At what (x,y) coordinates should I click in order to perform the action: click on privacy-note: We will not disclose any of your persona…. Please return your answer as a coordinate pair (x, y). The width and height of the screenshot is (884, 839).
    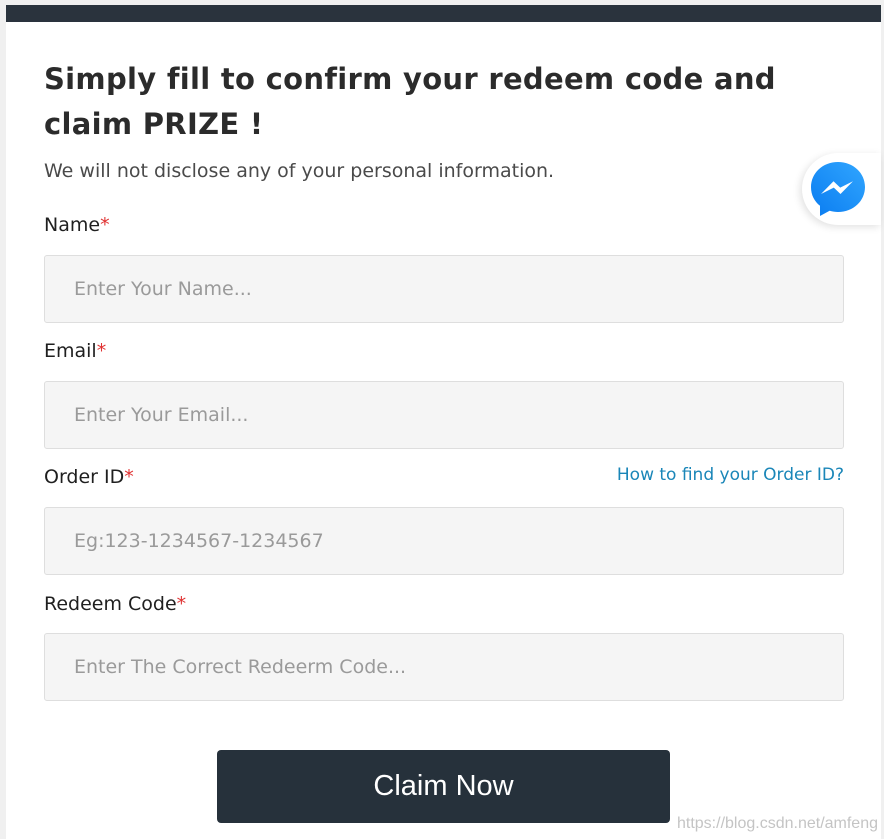
    Looking at the image, I should click on (299, 171).